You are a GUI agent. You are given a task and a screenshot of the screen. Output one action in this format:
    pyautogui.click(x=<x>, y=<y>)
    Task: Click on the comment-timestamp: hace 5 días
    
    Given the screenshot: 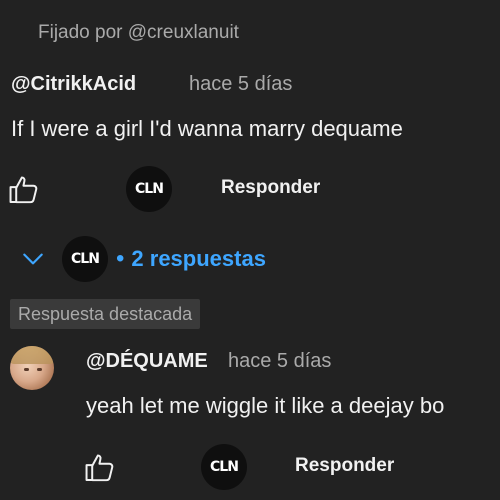 What is the action you would take?
    pyautogui.click(x=240, y=84)
    